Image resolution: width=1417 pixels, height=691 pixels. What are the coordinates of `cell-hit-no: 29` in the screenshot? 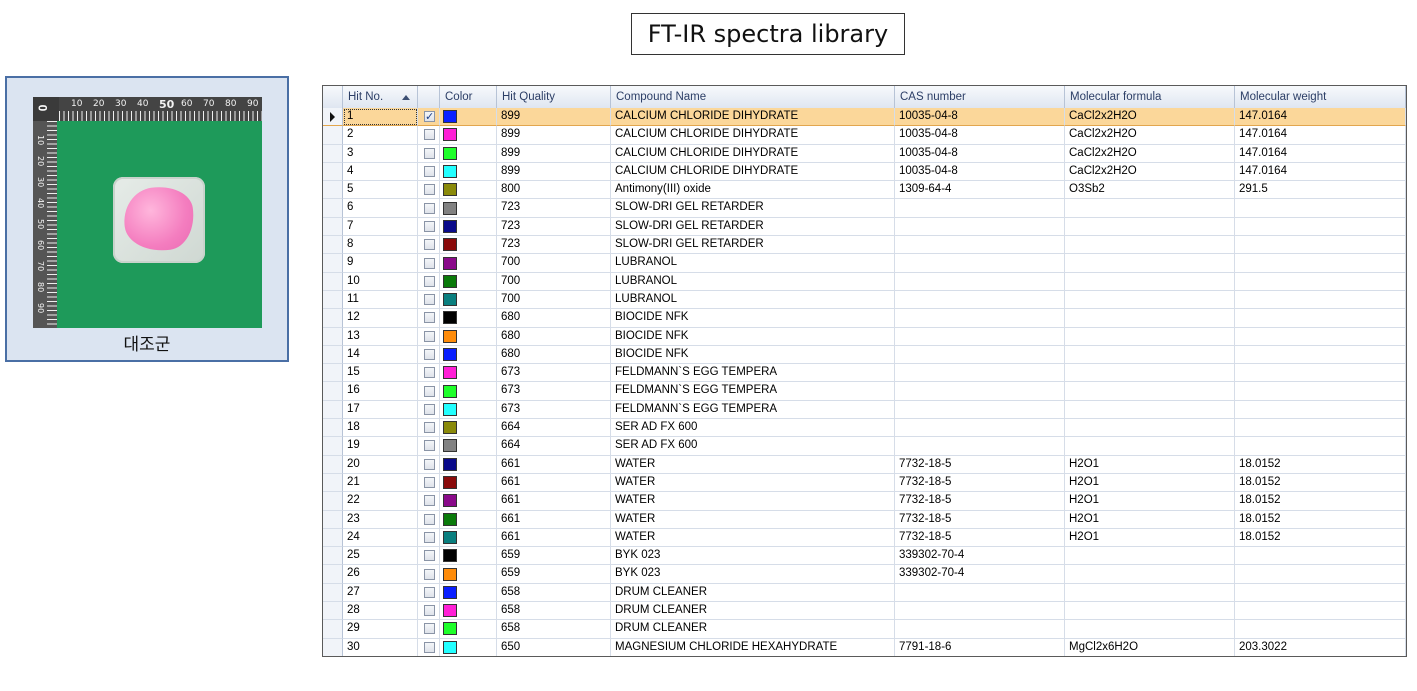 It's located at (380, 629).